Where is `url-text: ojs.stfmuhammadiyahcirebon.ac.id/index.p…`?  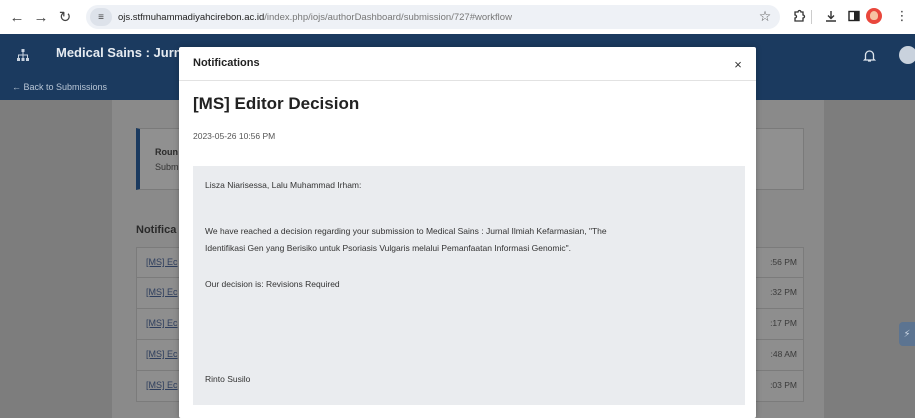
url-text: ojs.stfmuhammadiyahcirebon.ac.id/index.p… is located at coordinates (315, 17).